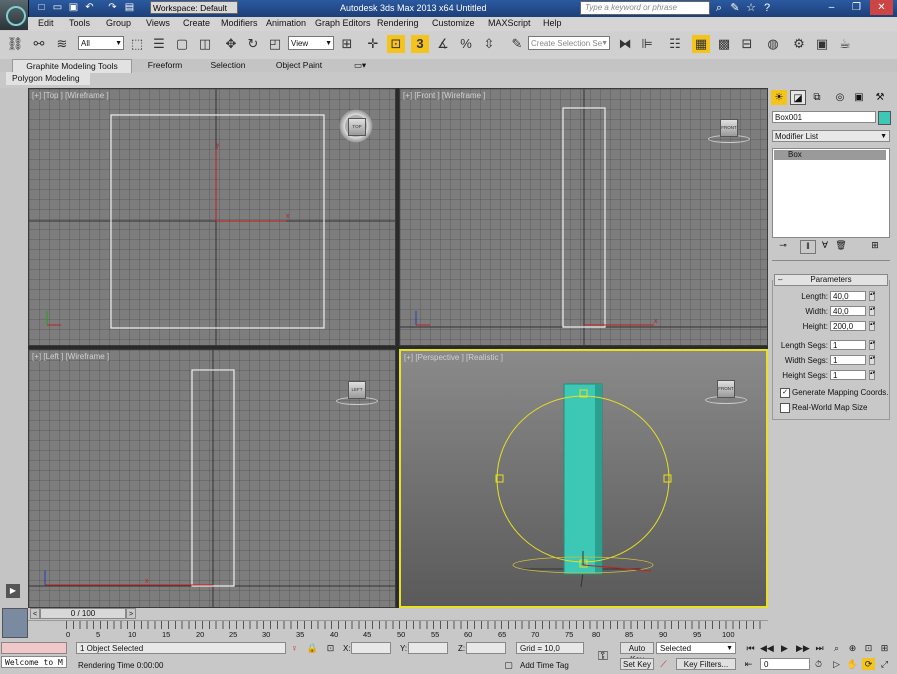 The height and width of the screenshot is (674, 897). What do you see at coordinates (830, 155) in the screenshot?
I see `modifier-stack-item-box: Box` at bounding box center [830, 155].